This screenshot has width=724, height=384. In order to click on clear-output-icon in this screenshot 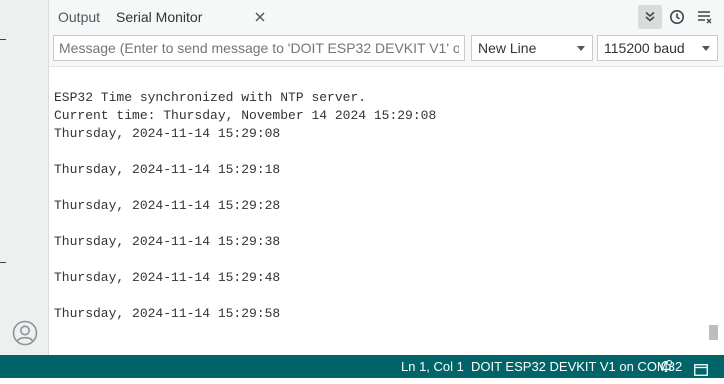, I will do `click(705, 17)`.